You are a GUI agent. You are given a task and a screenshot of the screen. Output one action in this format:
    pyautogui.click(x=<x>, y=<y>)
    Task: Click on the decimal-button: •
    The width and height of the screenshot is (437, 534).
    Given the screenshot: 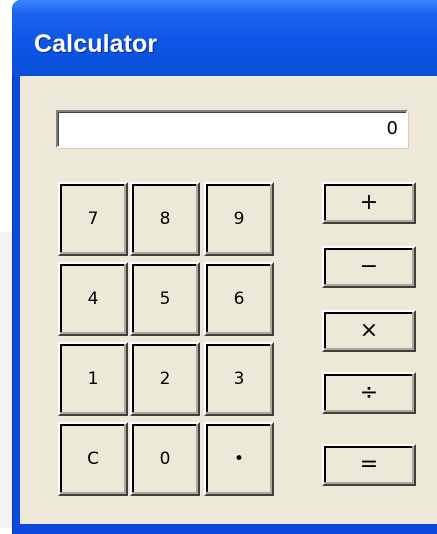 What is the action you would take?
    pyautogui.click(x=239, y=459)
    